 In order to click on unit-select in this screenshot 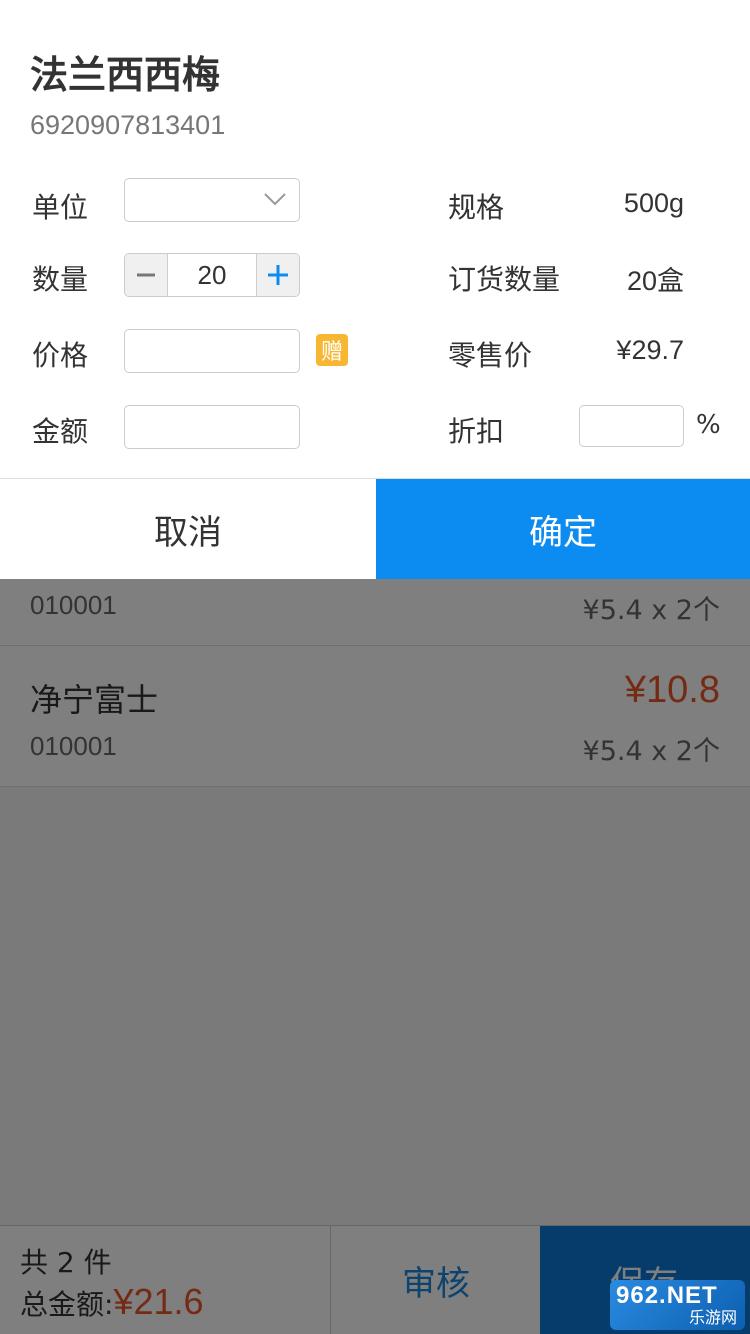, I will do `click(212, 200)`.